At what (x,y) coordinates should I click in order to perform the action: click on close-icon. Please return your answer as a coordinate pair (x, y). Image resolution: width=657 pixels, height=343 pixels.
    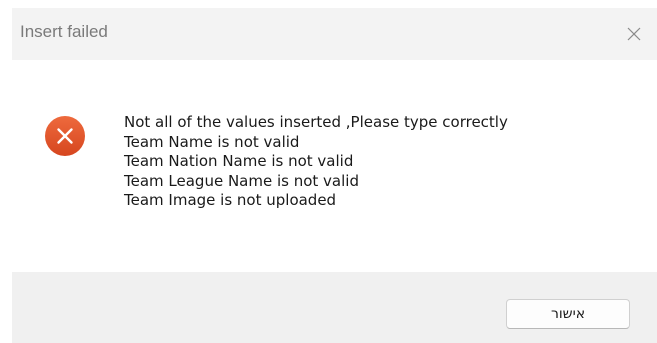
    Looking at the image, I should click on (634, 34).